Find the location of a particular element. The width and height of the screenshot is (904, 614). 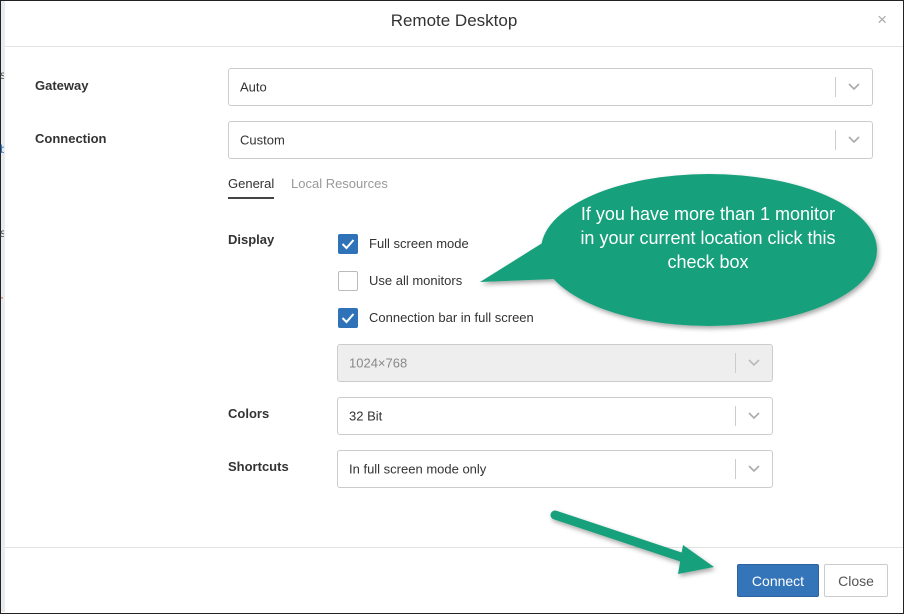

arrow-icon is located at coordinates (632, 542).